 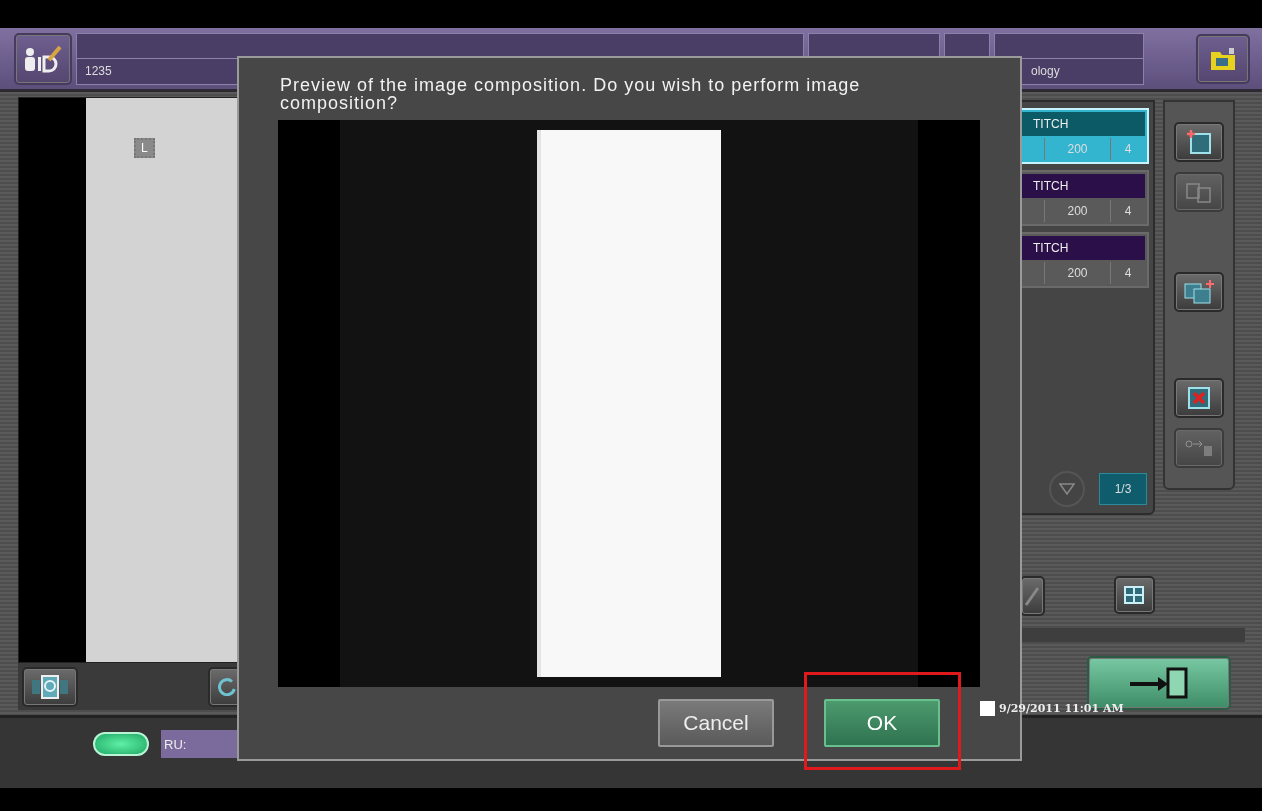 What do you see at coordinates (882, 723) in the screenshot?
I see `ok-button: OK` at bounding box center [882, 723].